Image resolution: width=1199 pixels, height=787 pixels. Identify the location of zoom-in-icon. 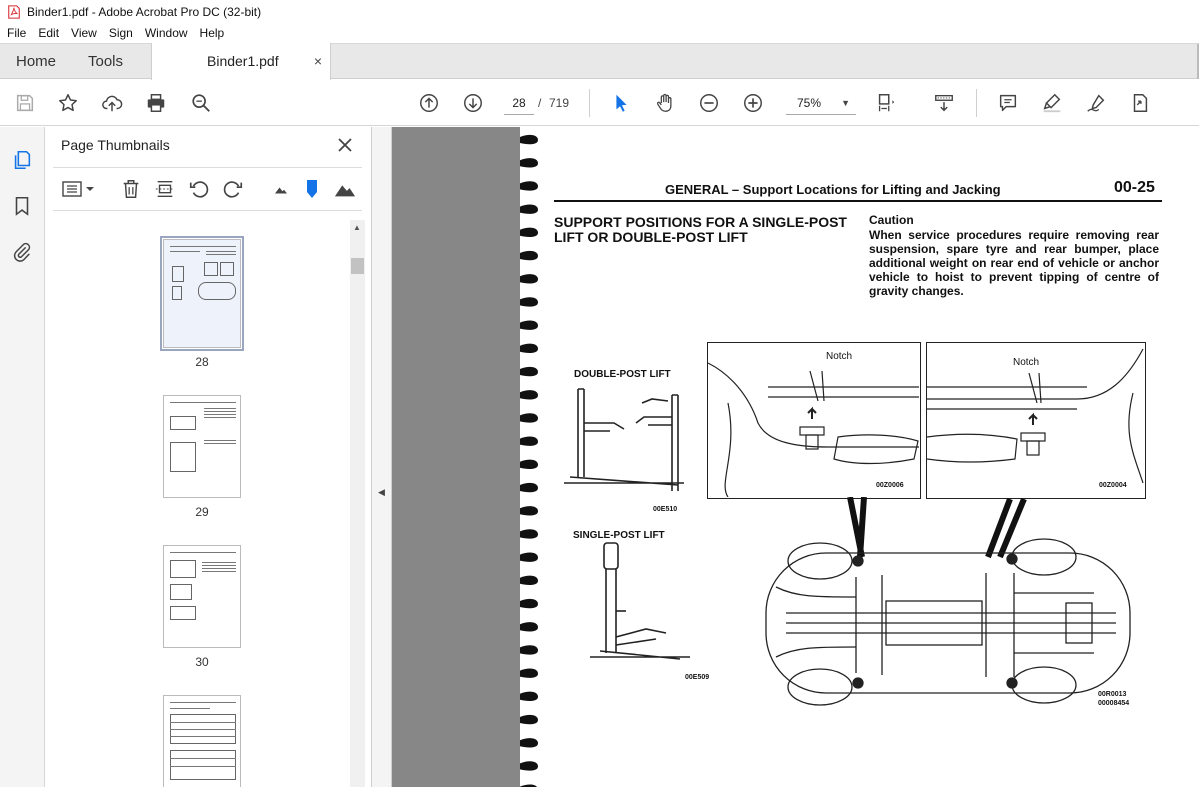
(753, 103).